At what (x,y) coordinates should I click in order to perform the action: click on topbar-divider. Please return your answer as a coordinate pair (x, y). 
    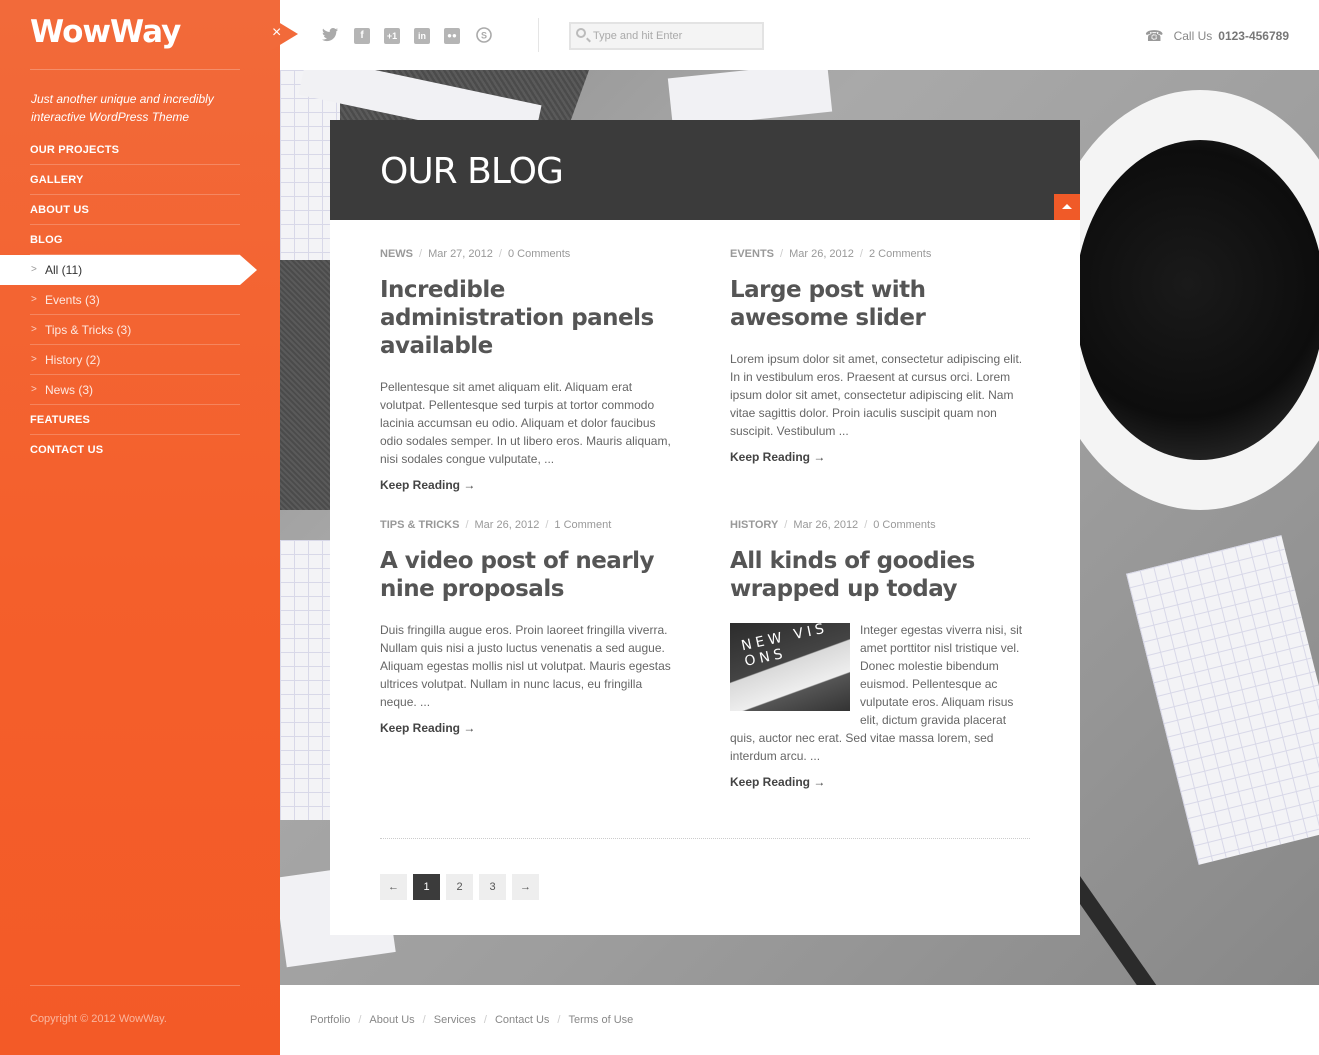
    Looking at the image, I should click on (538, 35).